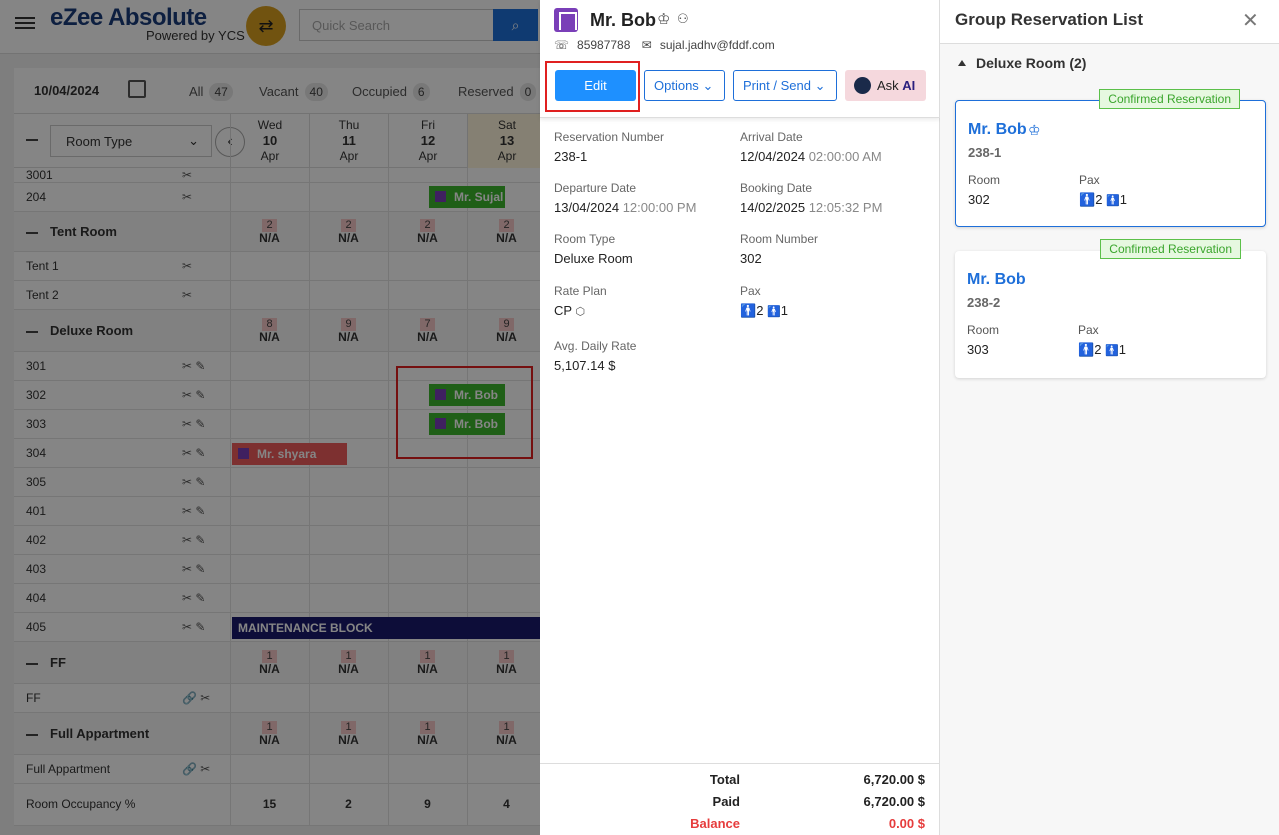  Describe the element at coordinates (592, 86) in the screenshot. I see `highlight-box` at that location.